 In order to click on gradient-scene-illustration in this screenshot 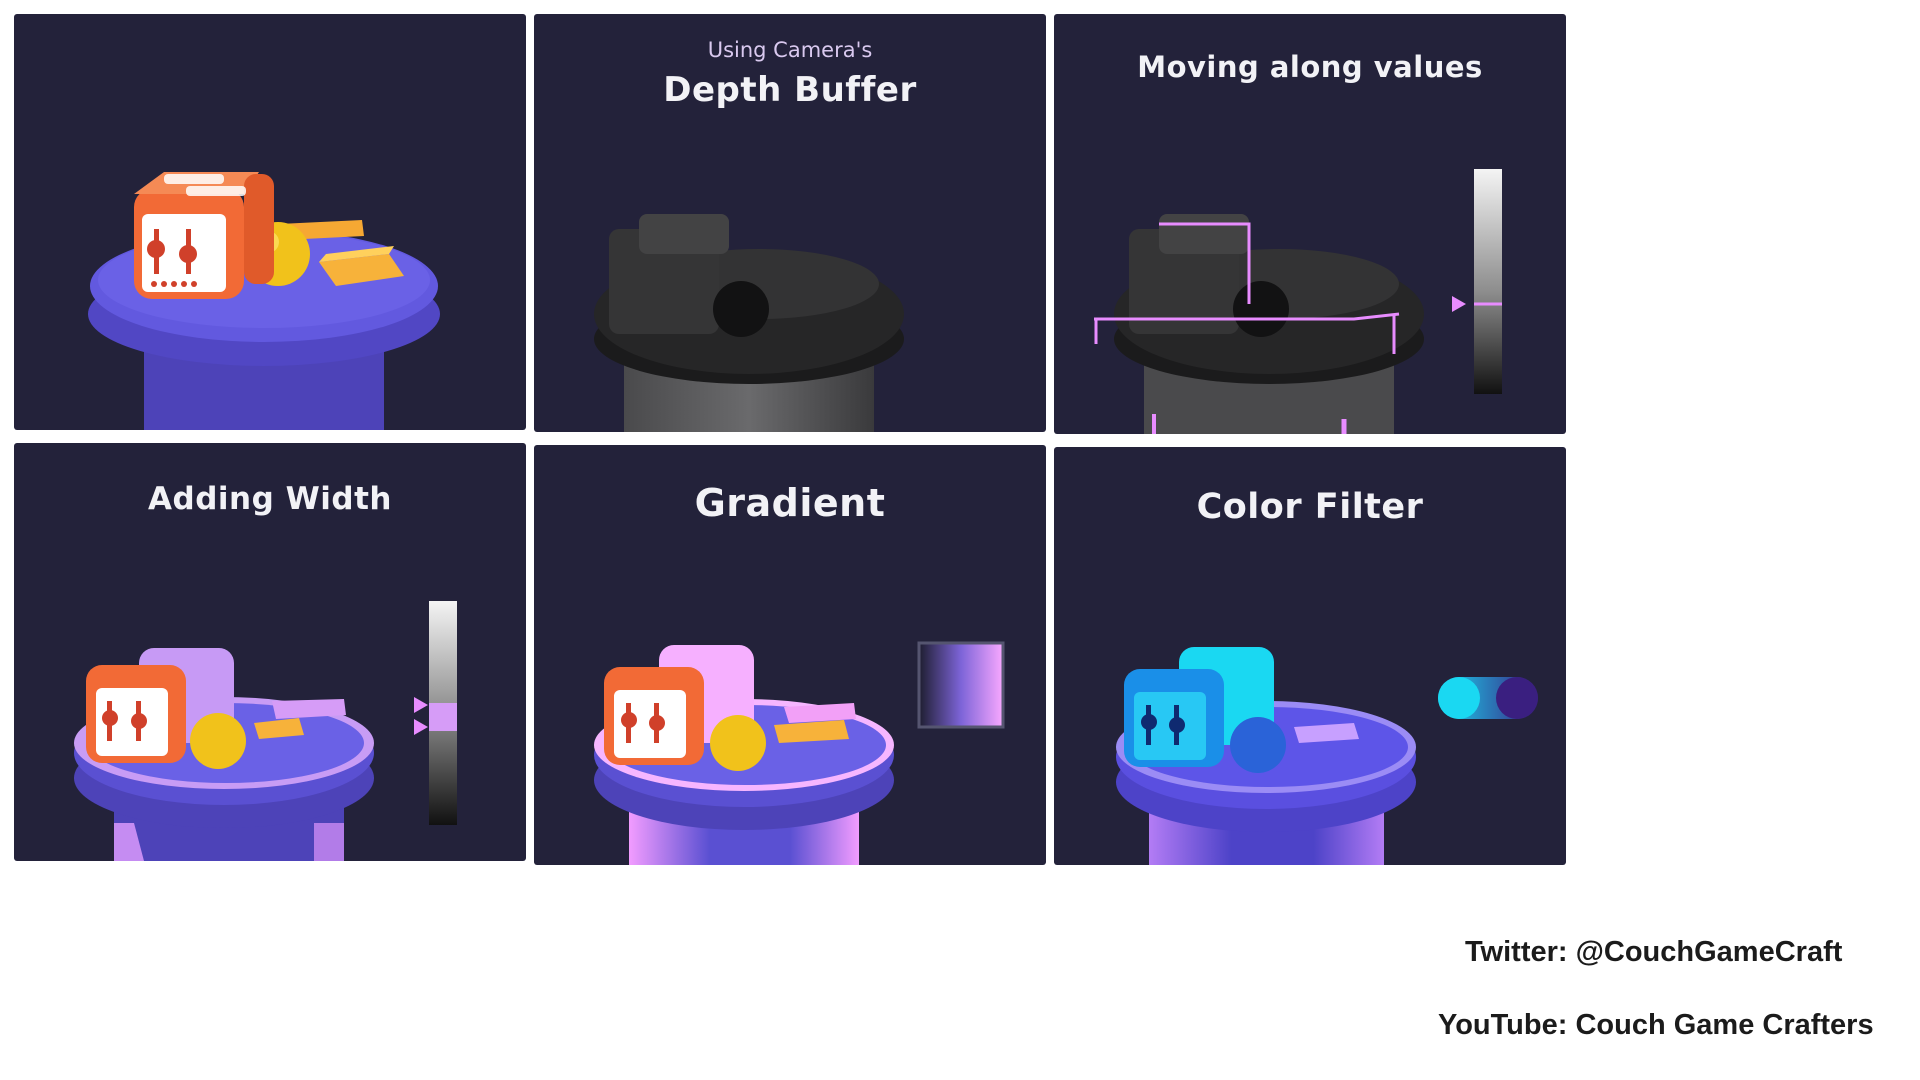, I will do `click(799, 753)`.